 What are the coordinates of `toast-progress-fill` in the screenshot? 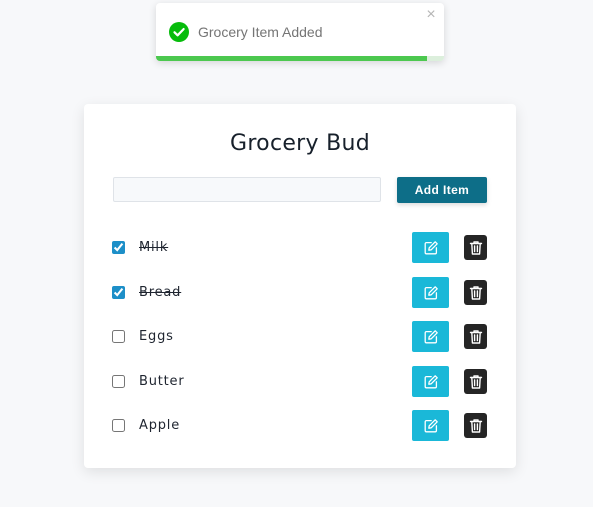 It's located at (291, 58).